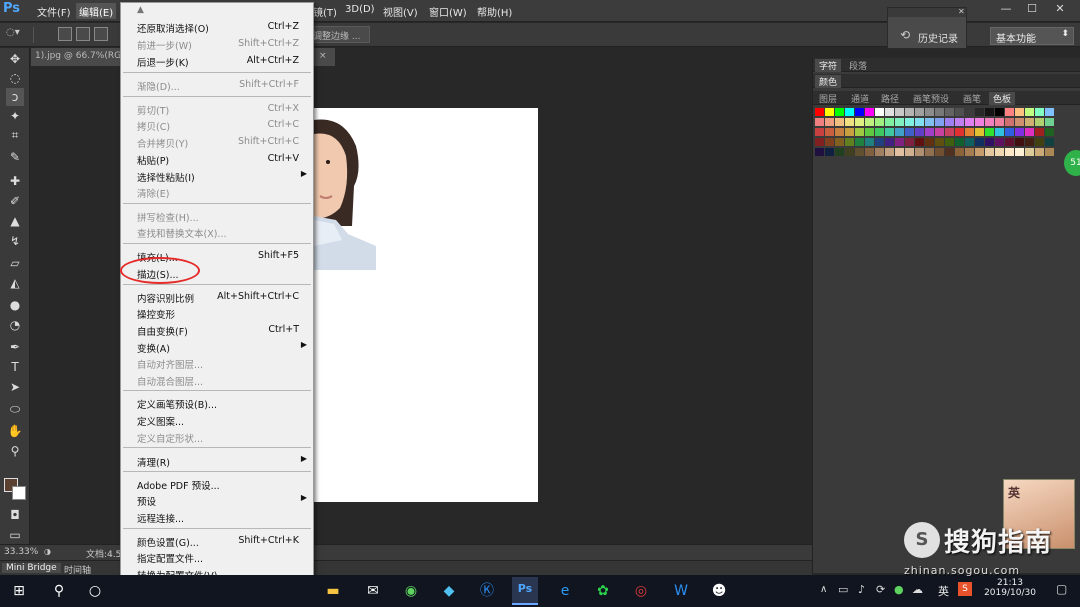 The width and height of the screenshot is (1080, 607). I want to click on file-explorer-icon: ▬, so click(333, 591).